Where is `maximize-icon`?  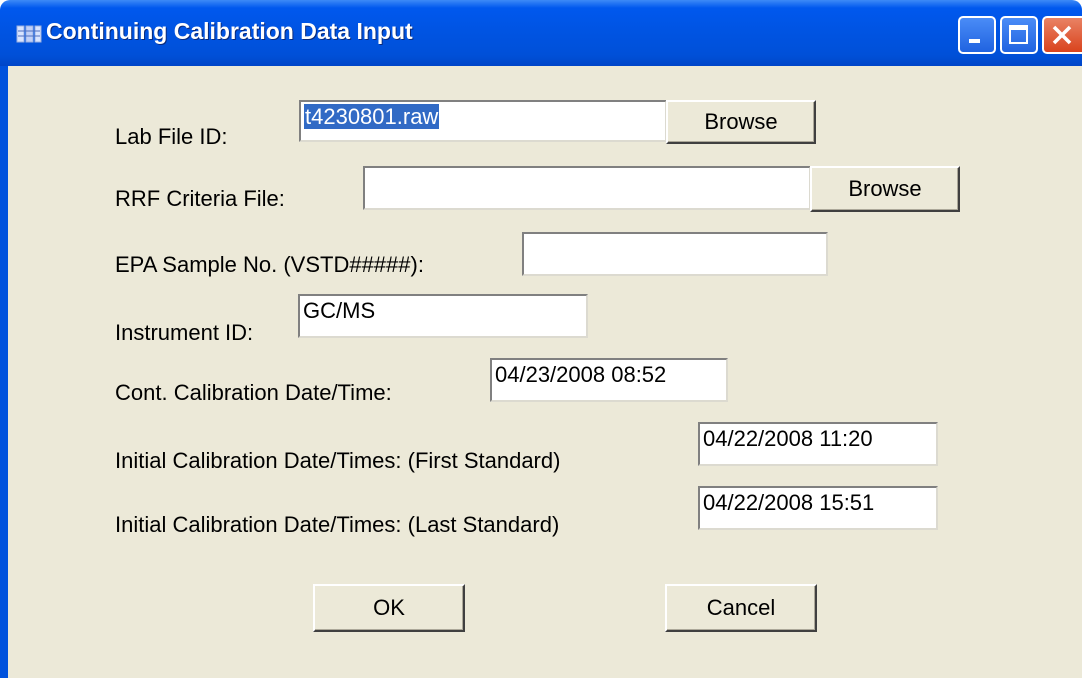
maximize-icon is located at coordinates (1018, 34).